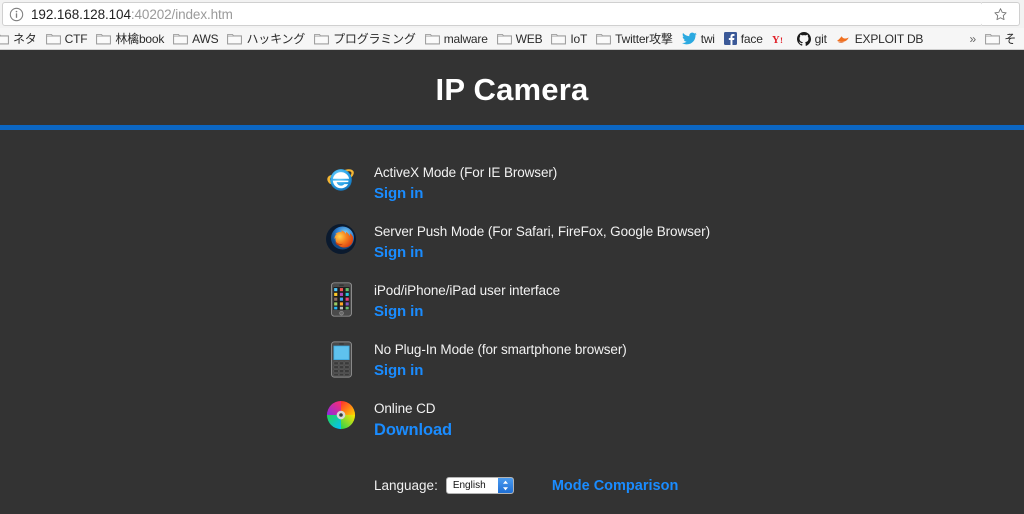  Describe the element at coordinates (579, 38) in the screenshot. I see `bookmark-label: IoT` at that location.